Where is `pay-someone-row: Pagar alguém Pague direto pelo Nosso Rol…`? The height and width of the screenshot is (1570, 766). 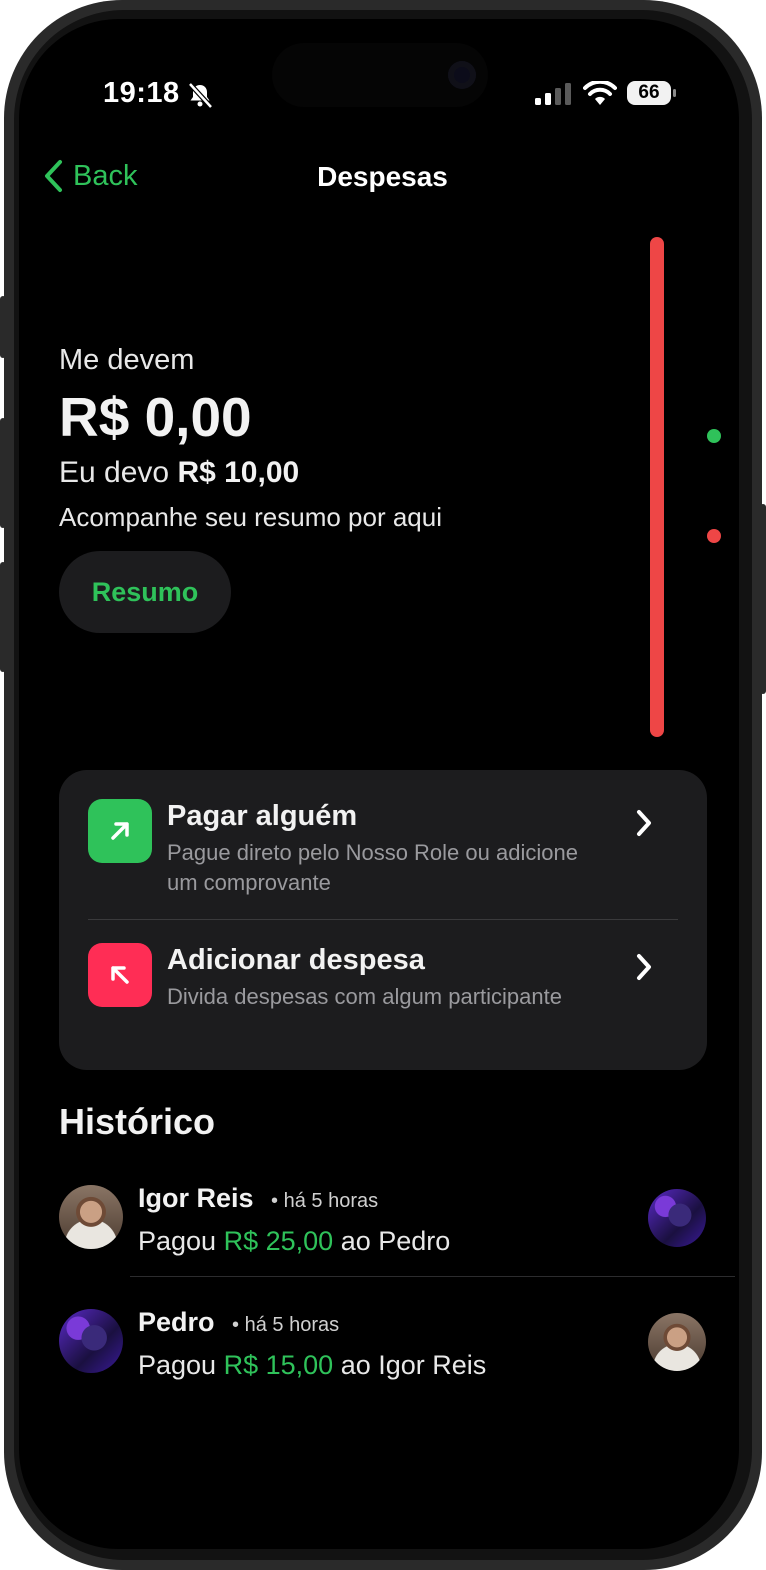
pay-someone-row: Pagar alguém Pague direto pelo Nosso Rol… is located at coordinates (383, 840).